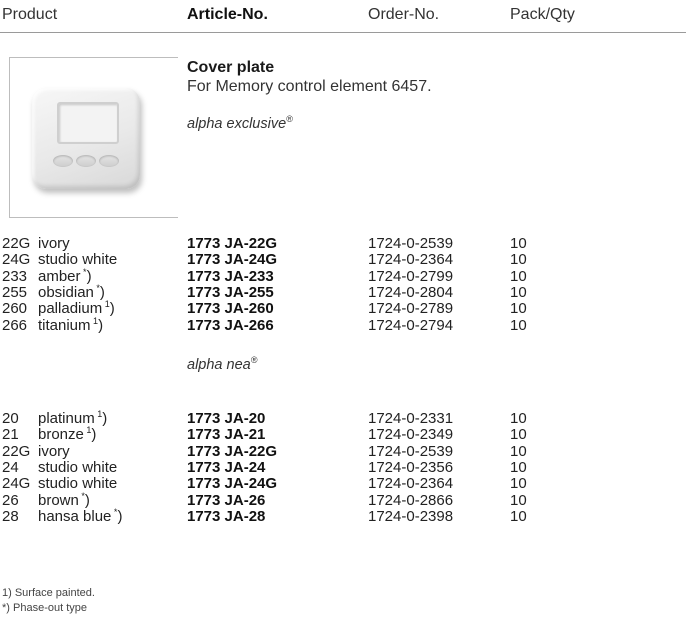  What do you see at coordinates (542, 14) in the screenshot?
I see `header-pack-qty: Pack/Qty` at bounding box center [542, 14].